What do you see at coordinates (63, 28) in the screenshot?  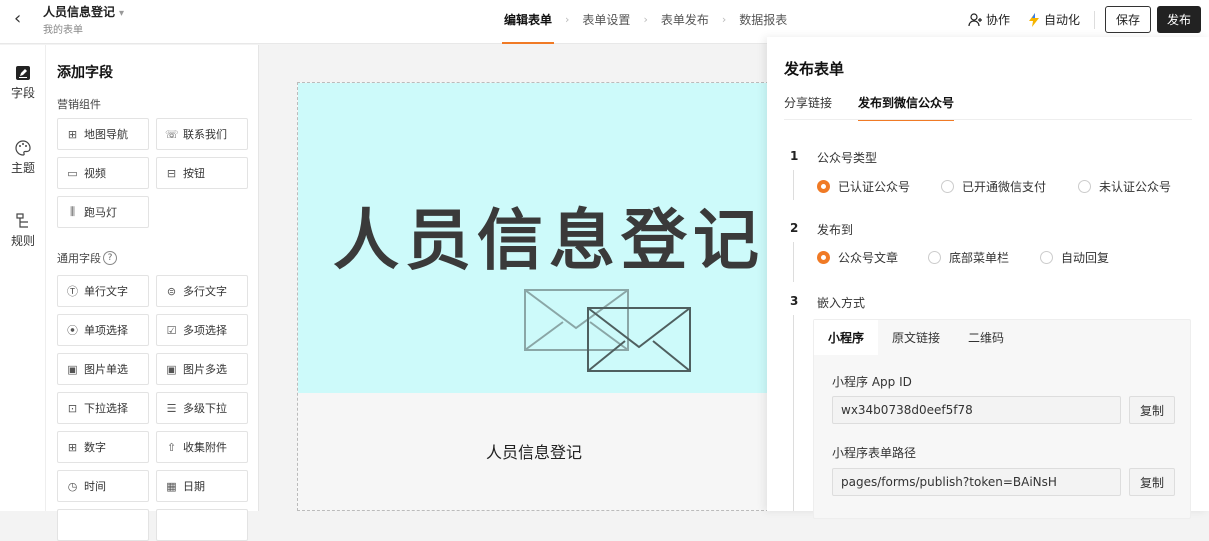 I see `breadcrumb: 我的表单` at bounding box center [63, 28].